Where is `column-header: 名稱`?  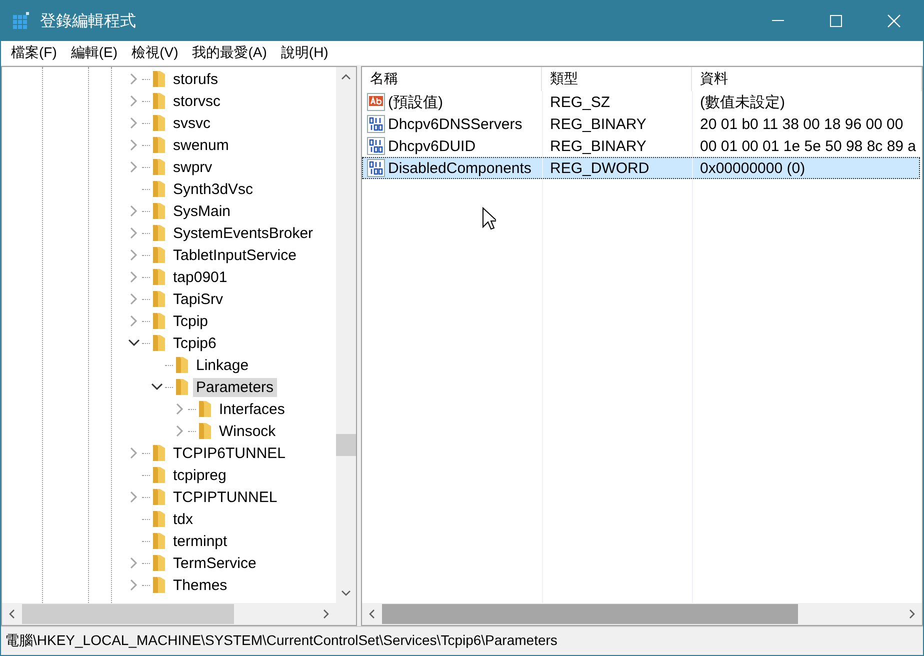
column-header: 名稱 is located at coordinates (452, 79).